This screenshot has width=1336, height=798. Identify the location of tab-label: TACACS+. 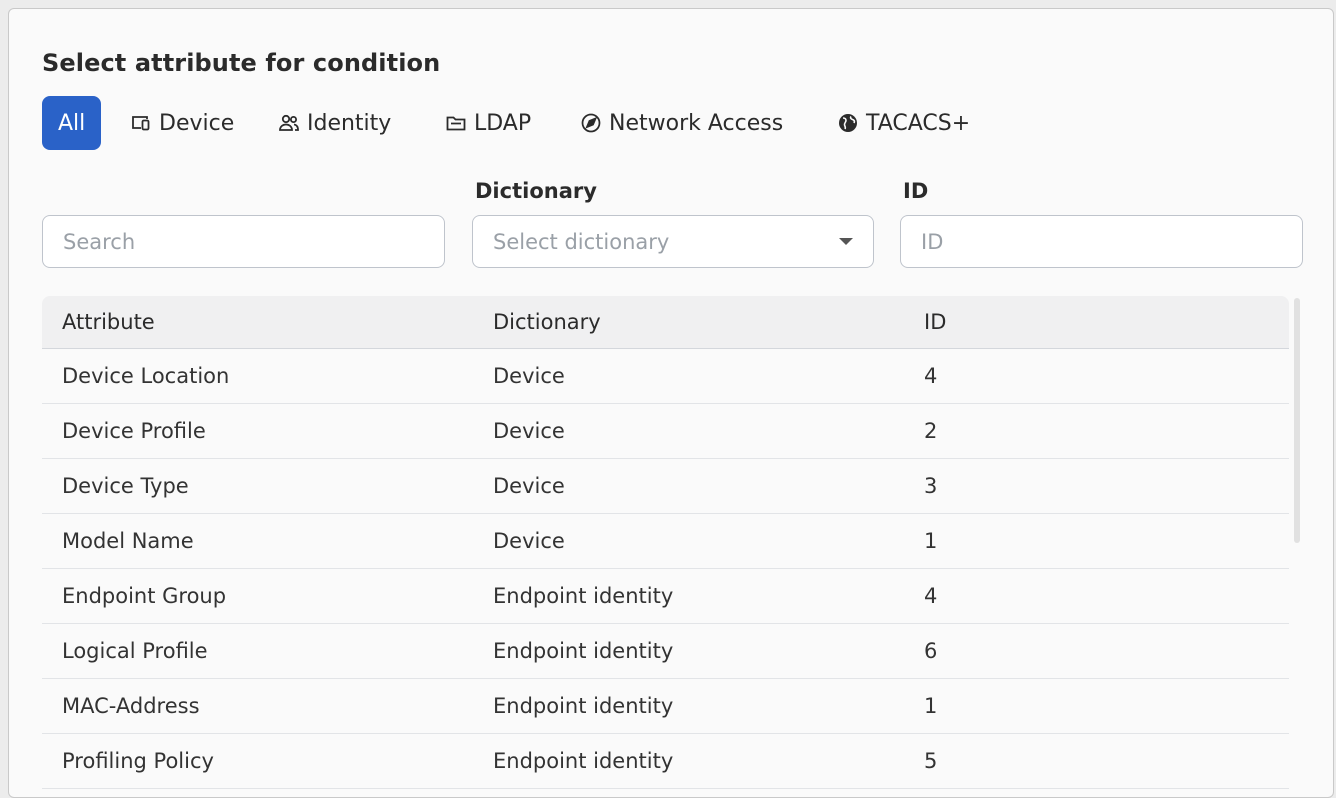
(918, 123).